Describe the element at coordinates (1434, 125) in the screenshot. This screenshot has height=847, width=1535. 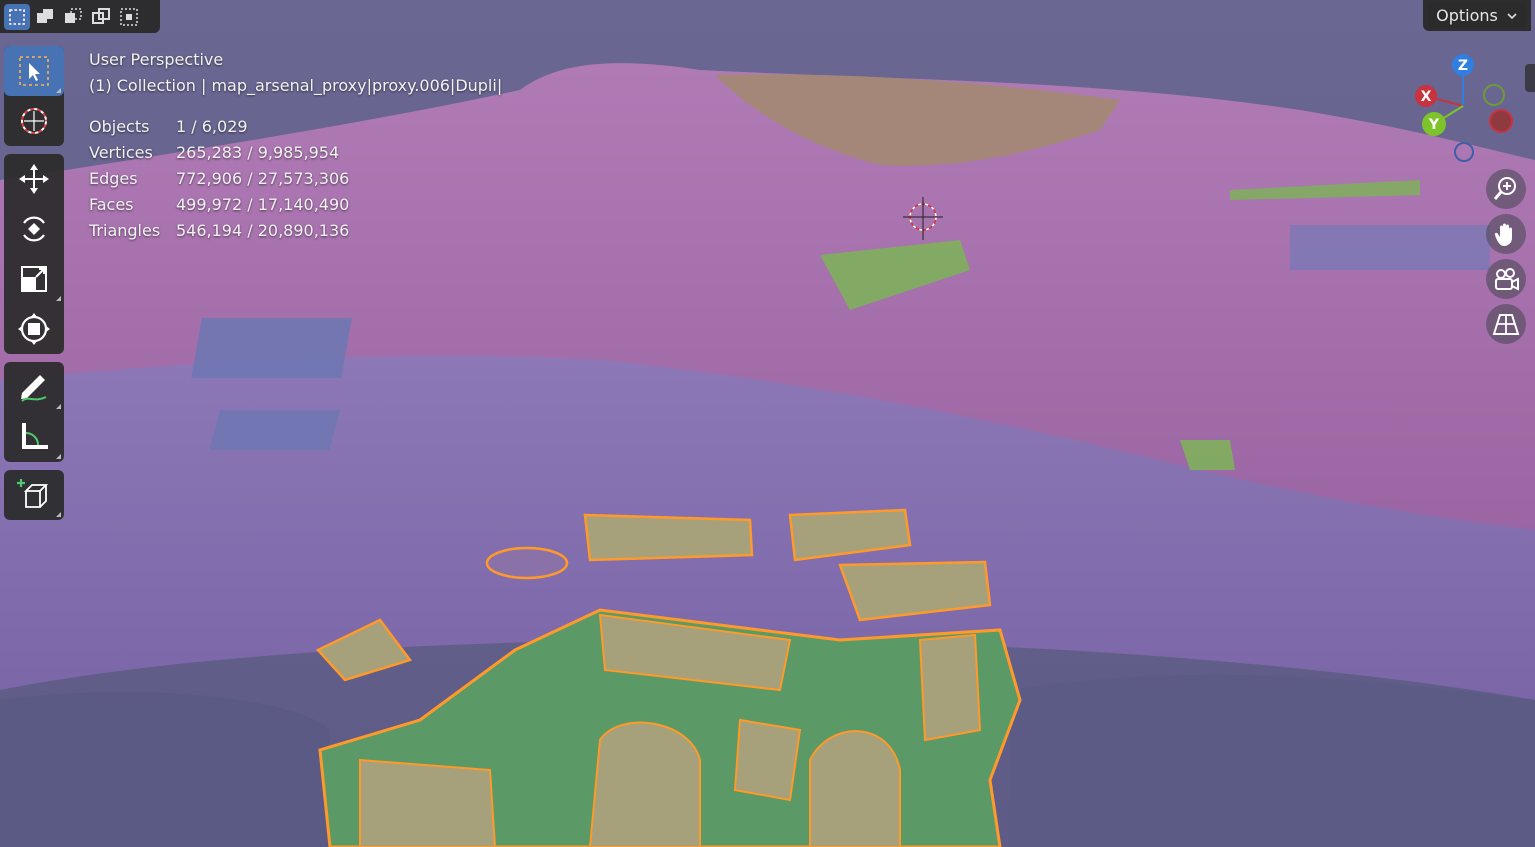
I see `gizmo-y-label: Y` at that location.